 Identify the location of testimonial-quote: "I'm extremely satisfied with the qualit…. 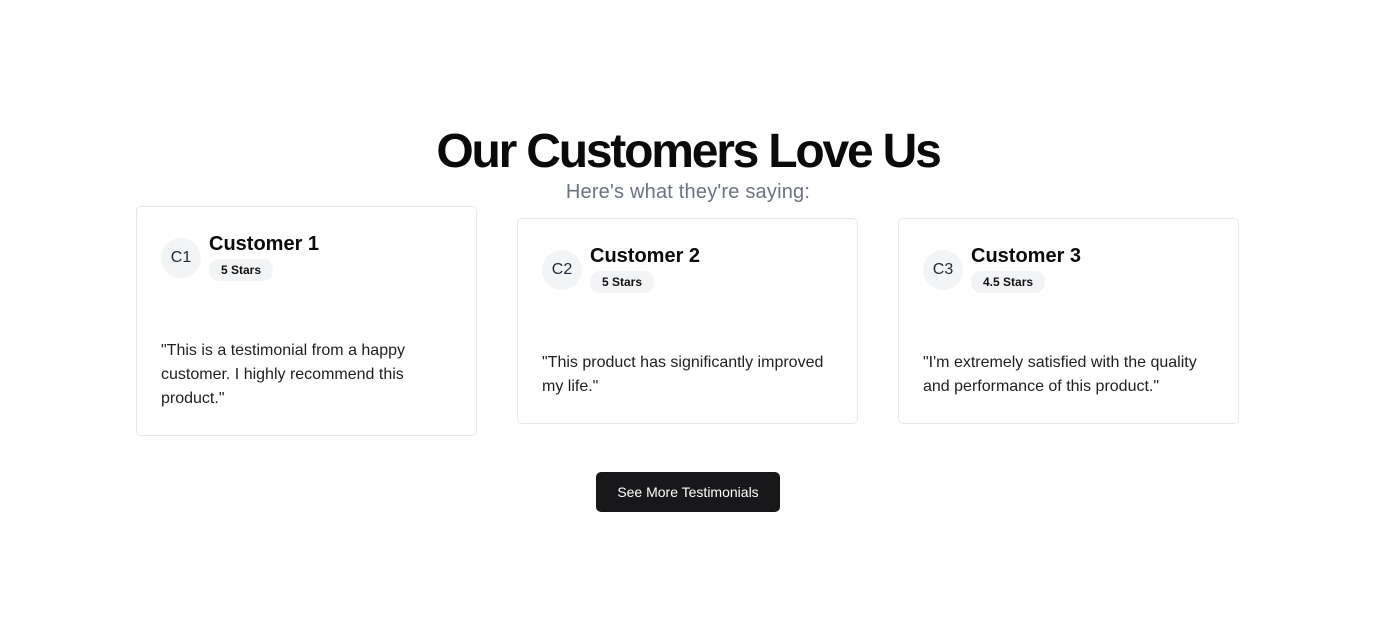
(1060, 374).